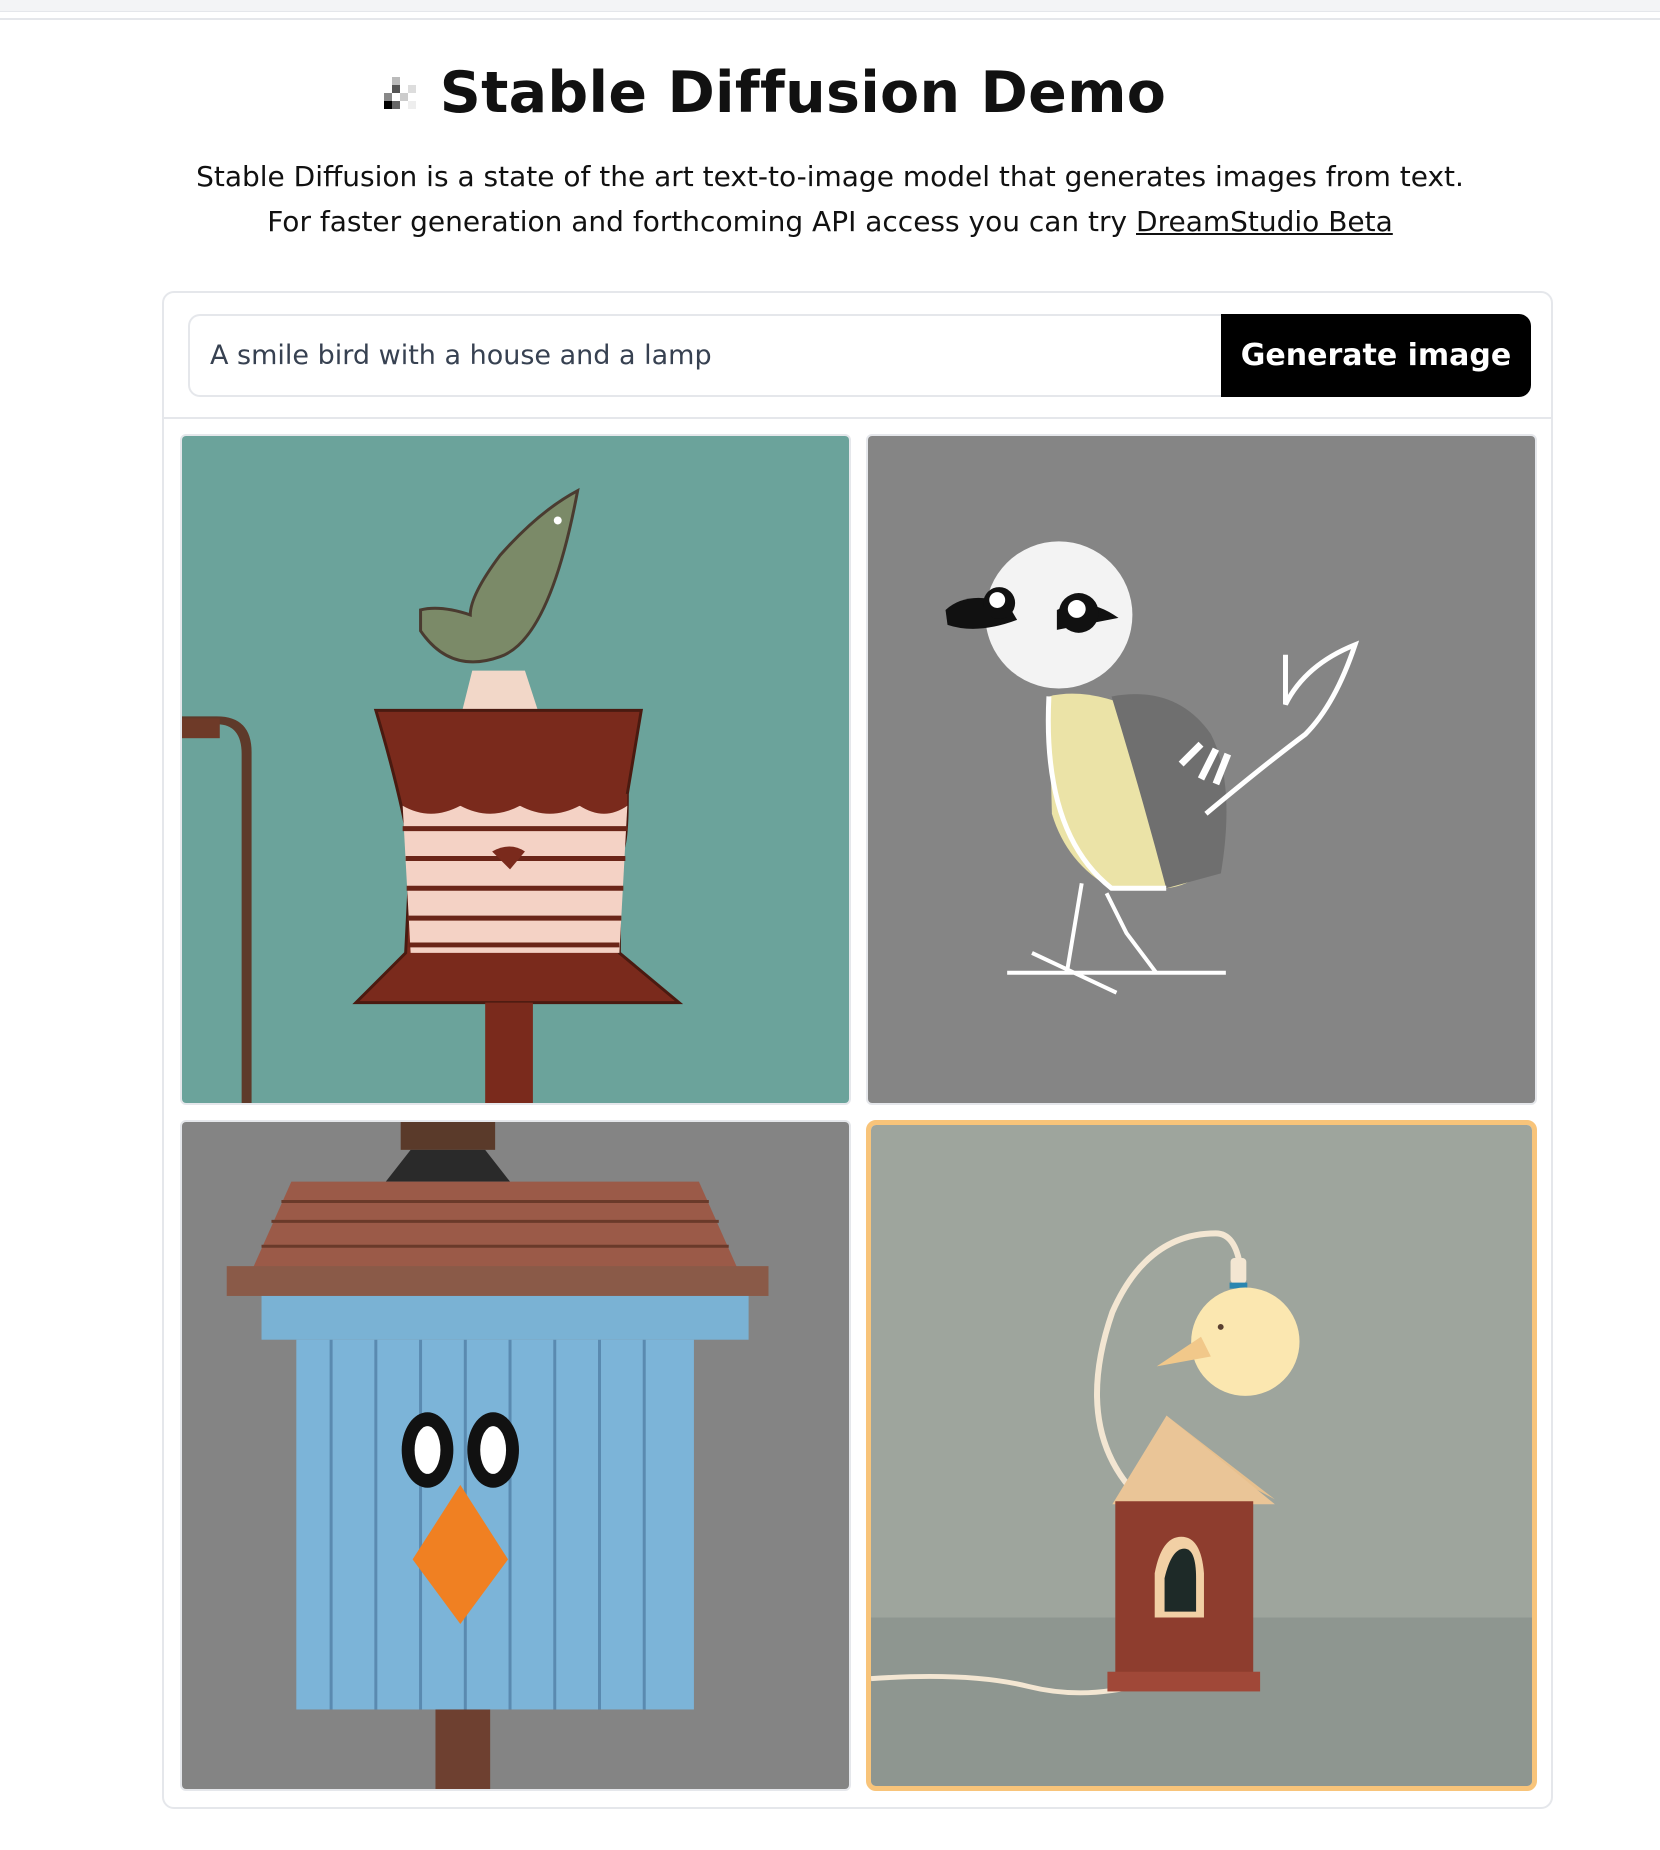 This screenshot has height=1850, width=1660. Describe the element at coordinates (830, 6) in the screenshot. I see `browser-top-bar` at that location.